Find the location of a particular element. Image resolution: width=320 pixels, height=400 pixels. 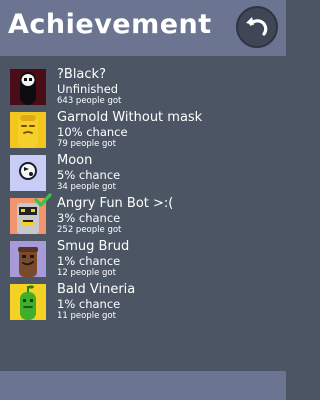

achievement-got-count: 11 people got is located at coordinates (86, 316).